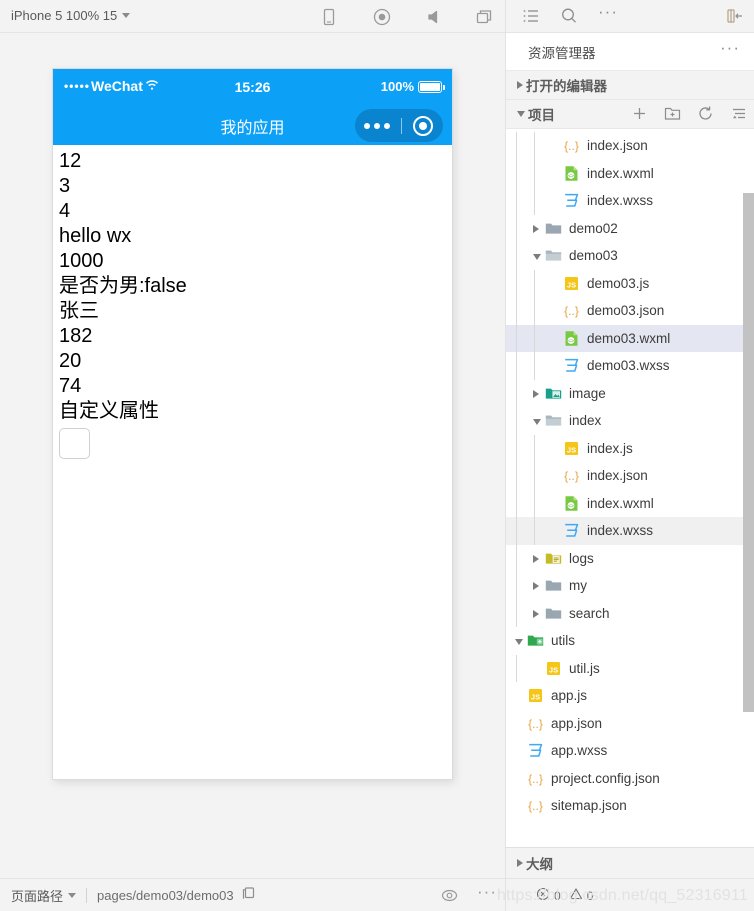 Image resolution: width=754 pixels, height=911 pixels. I want to click on collapse-sidebar-icon, so click(735, 17).